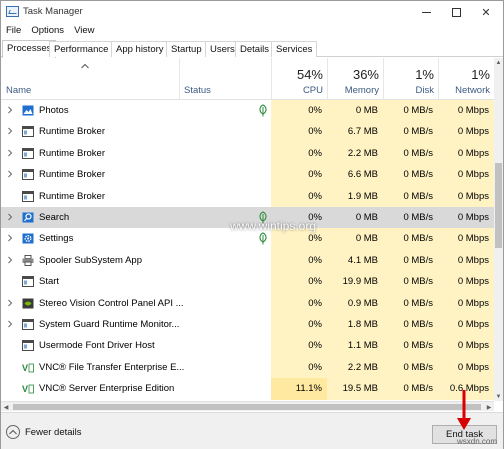 The image size is (504, 449). I want to click on minimize-button, so click(426, 12).